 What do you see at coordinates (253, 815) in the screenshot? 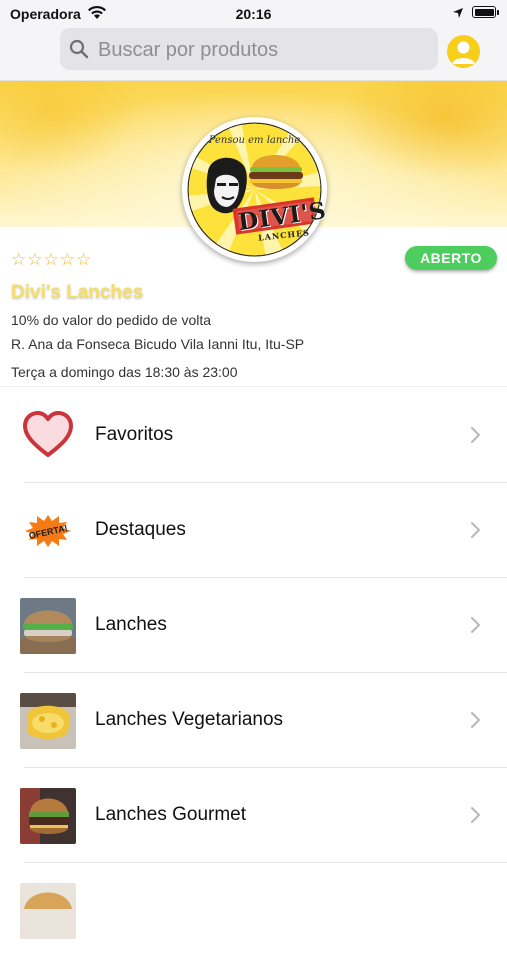
I see `category-item-lanches-gourmet: Lanches Gourmet` at bounding box center [253, 815].